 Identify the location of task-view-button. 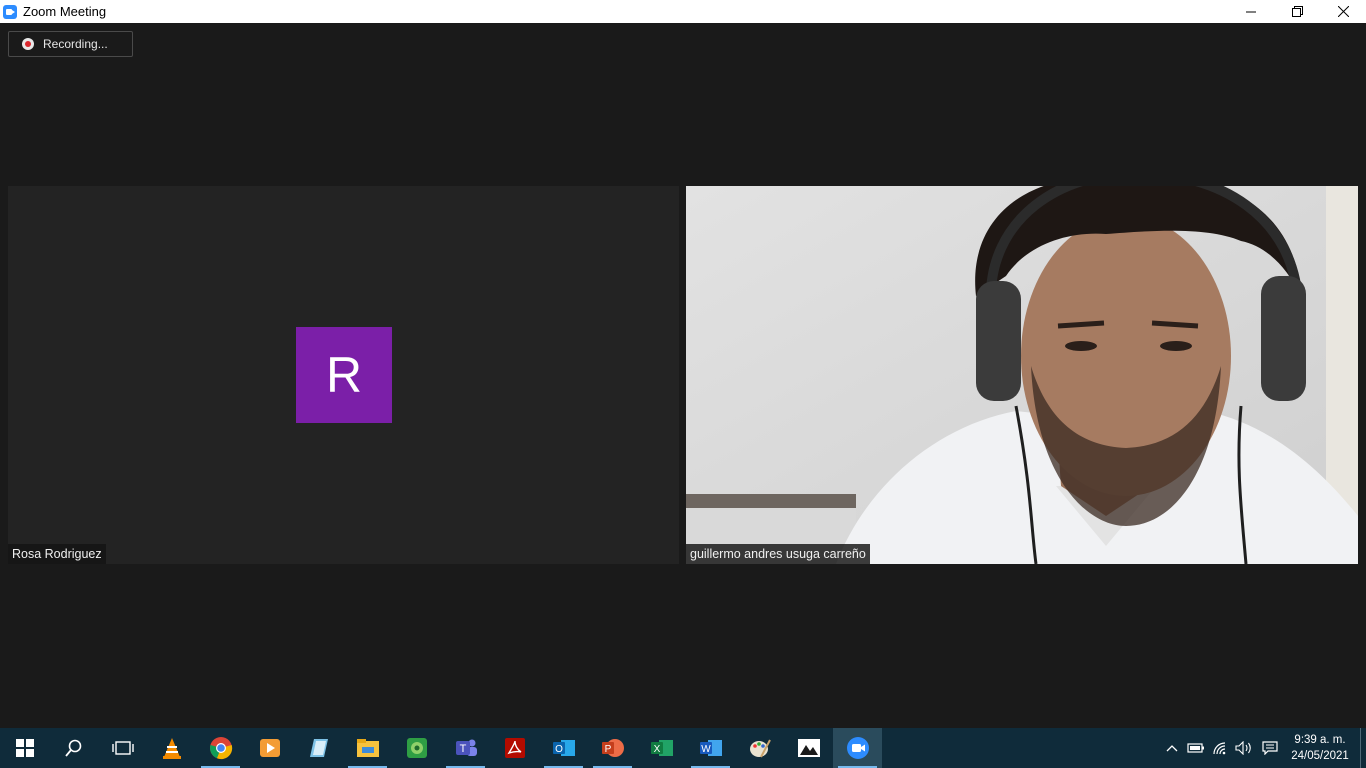
(122, 748).